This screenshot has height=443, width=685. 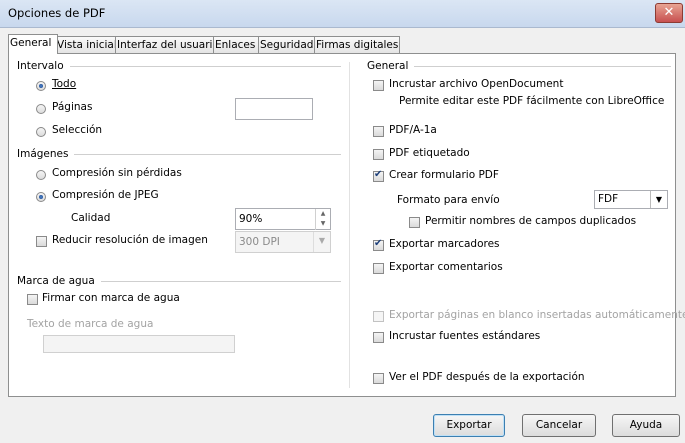 What do you see at coordinates (476, 84) in the screenshot?
I see `embed-opendocument-label: Incrustar archivo OpenDocument` at bounding box center [476, 84].